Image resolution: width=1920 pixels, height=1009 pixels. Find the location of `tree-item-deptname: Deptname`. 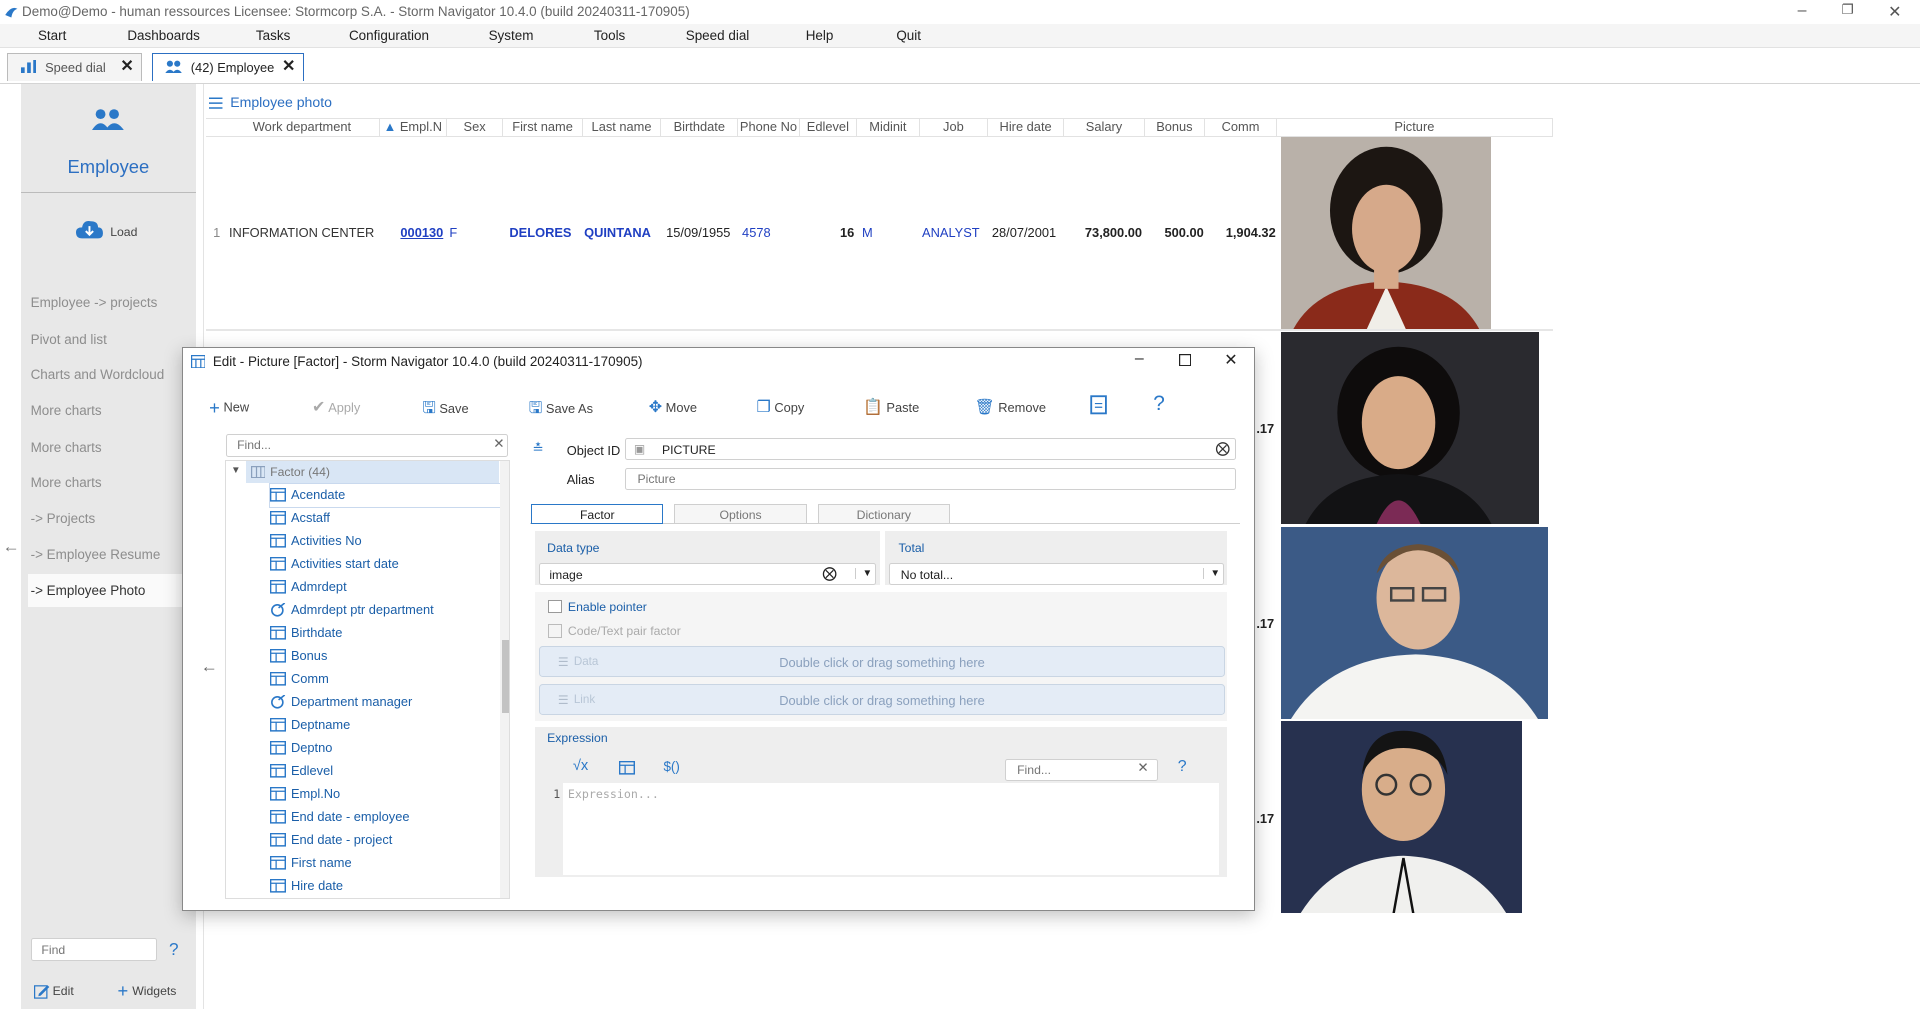

tree-item-deptname: Deptname is located at coordinates (389, 726).